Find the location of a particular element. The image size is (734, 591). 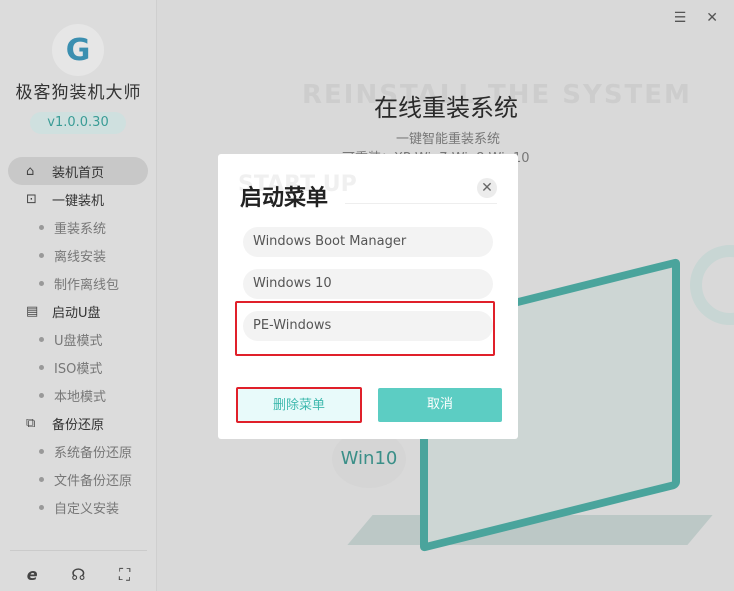

sidebar-subitem-label: ISO模式 is located at coordinates (78, 369).